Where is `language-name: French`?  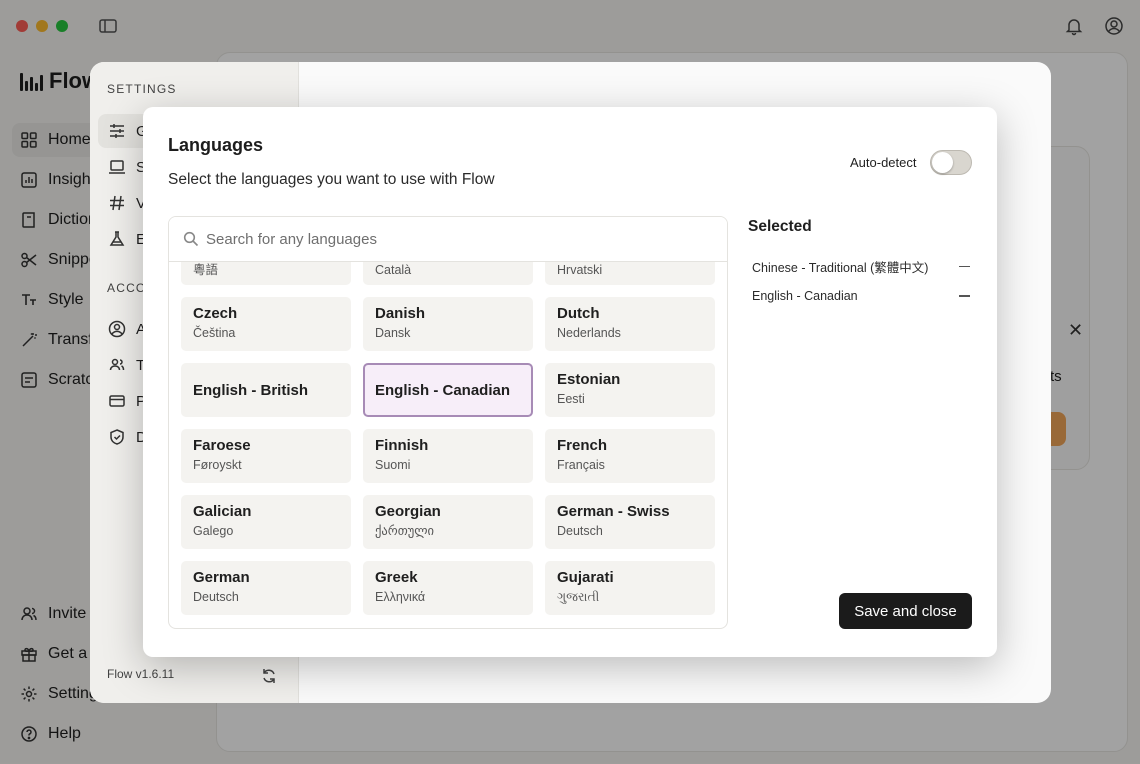
language-name: French is located at coordinates (582, 445).